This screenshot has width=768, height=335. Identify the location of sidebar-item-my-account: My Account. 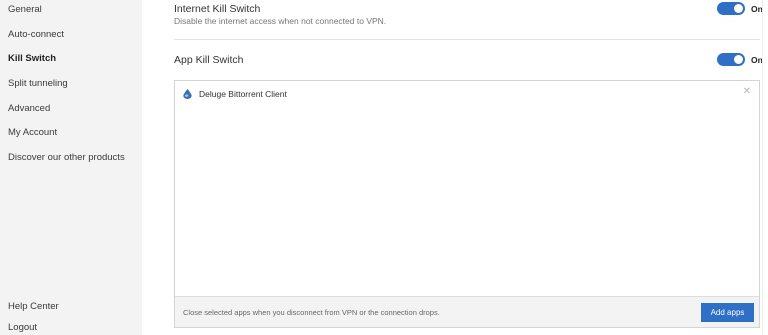
(32, 132).